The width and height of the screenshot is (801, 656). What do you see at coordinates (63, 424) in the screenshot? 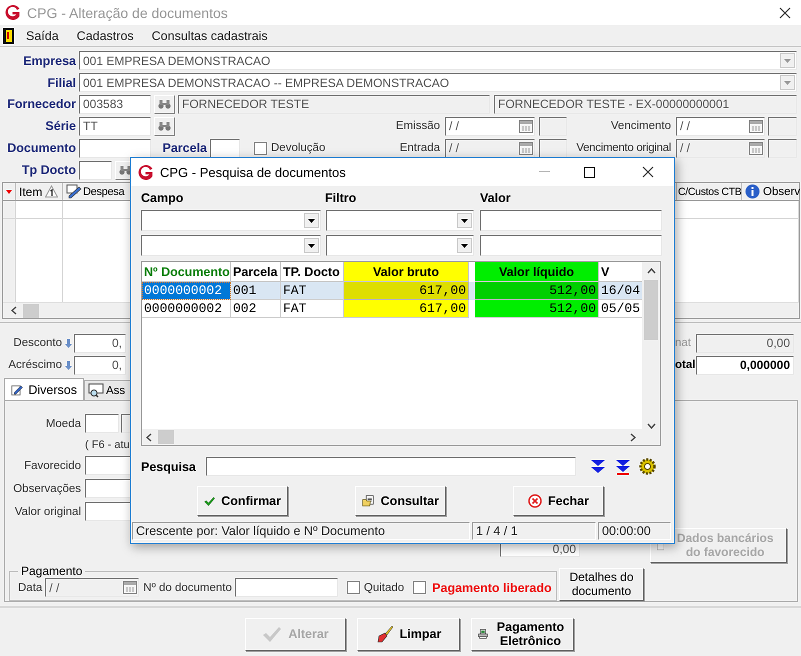
I see `field-label: Moeda` at bounding box center [63, 424].